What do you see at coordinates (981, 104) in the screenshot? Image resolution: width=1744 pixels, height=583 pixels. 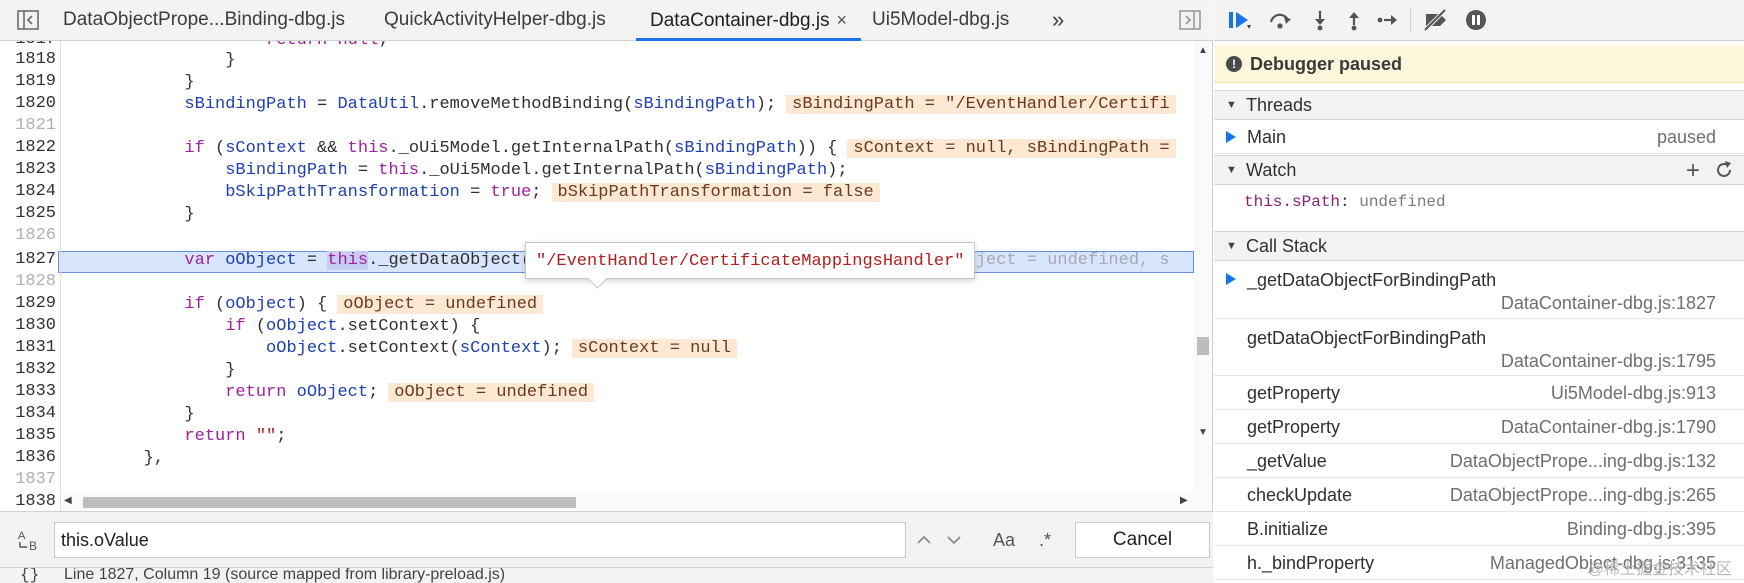 I see `inline-value: sBindingPath = "/EventHandler/Certifi` at bounding box center [981, 104].